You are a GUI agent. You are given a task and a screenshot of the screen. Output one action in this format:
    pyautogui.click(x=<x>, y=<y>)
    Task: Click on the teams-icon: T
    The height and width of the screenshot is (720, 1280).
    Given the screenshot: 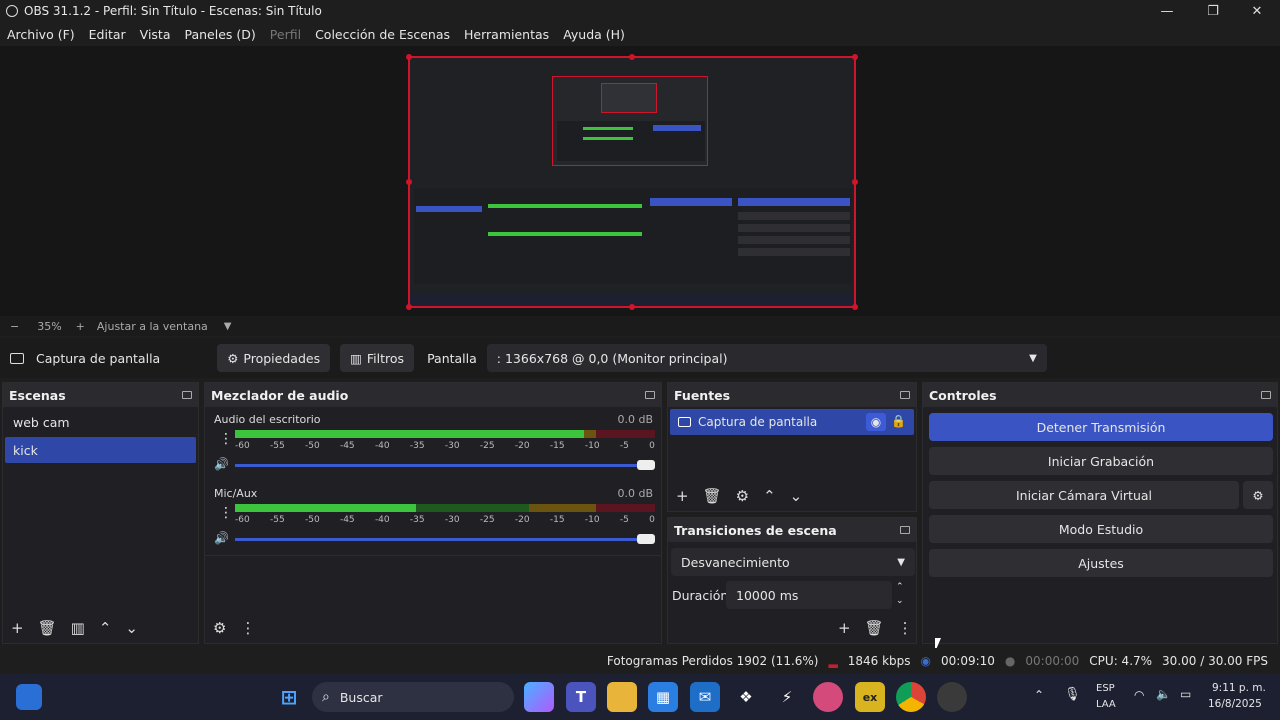 What is the action you would take?
    pyautogui.click(x=581, y=697)
    